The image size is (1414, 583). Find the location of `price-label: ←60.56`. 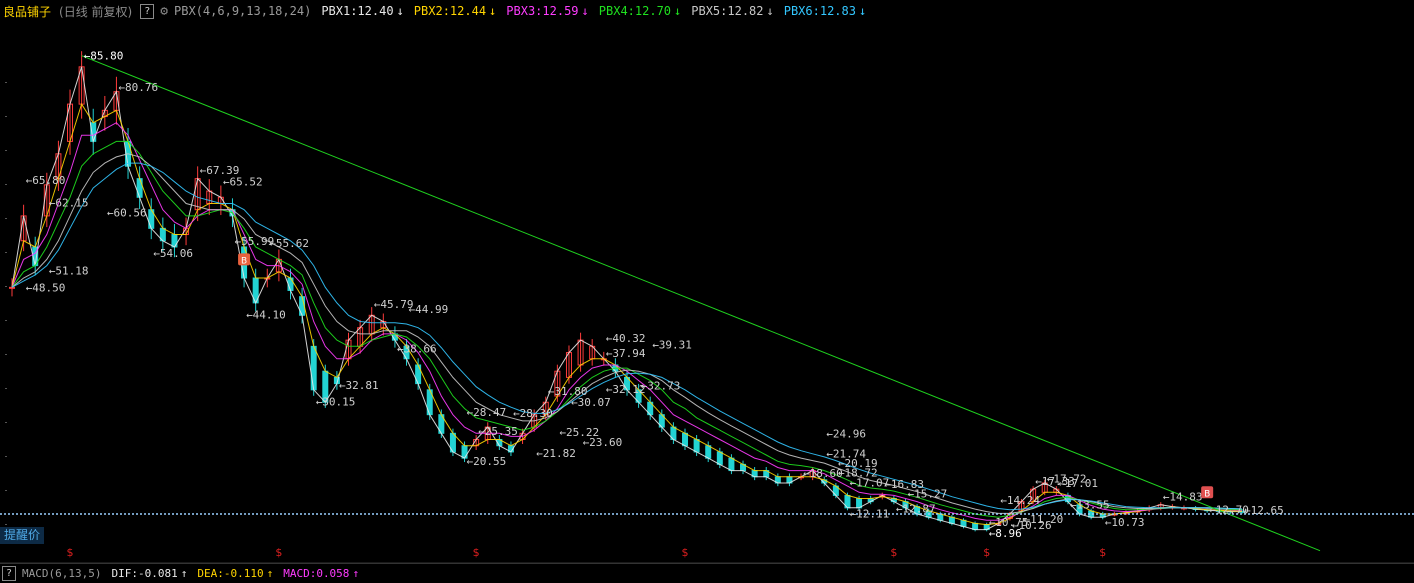

price-label: ←60.56 is located at coordinates (127, 212).